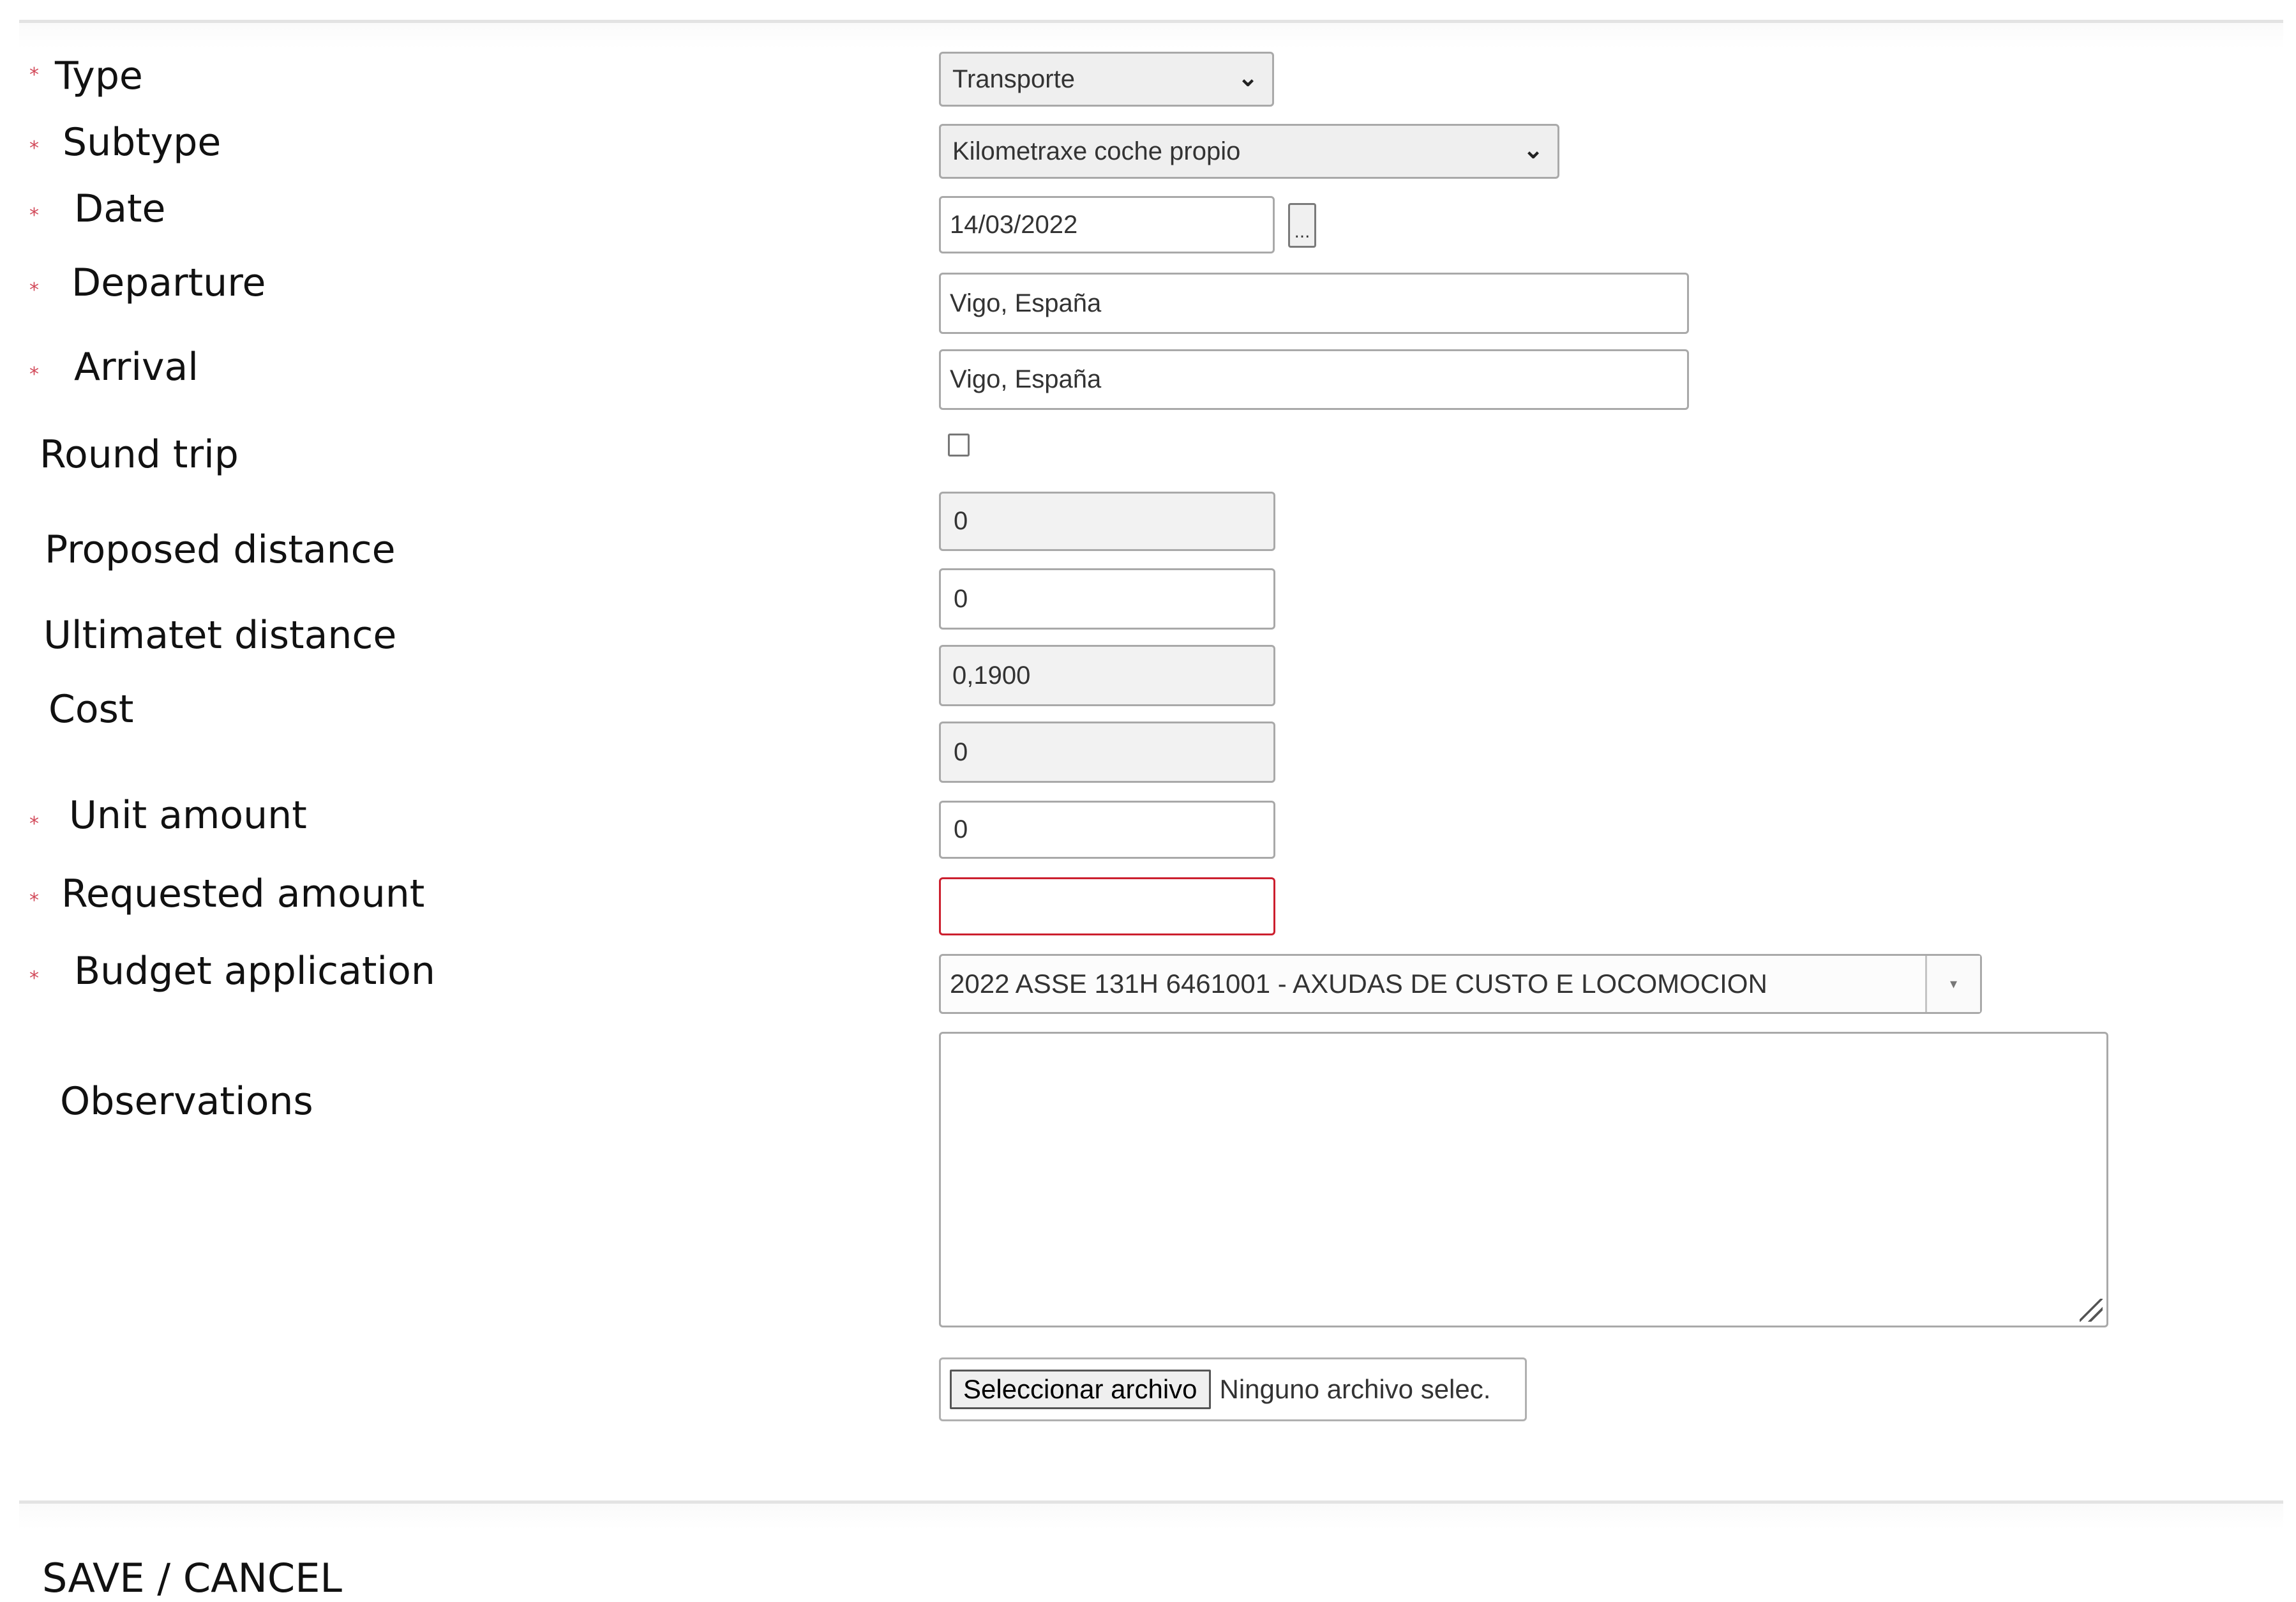 The height and width of the screenshot is (1602, 2296). Describe the element at coordinates (186, 1101) in the screenshot. I see `observations-label: Observations` at that location.